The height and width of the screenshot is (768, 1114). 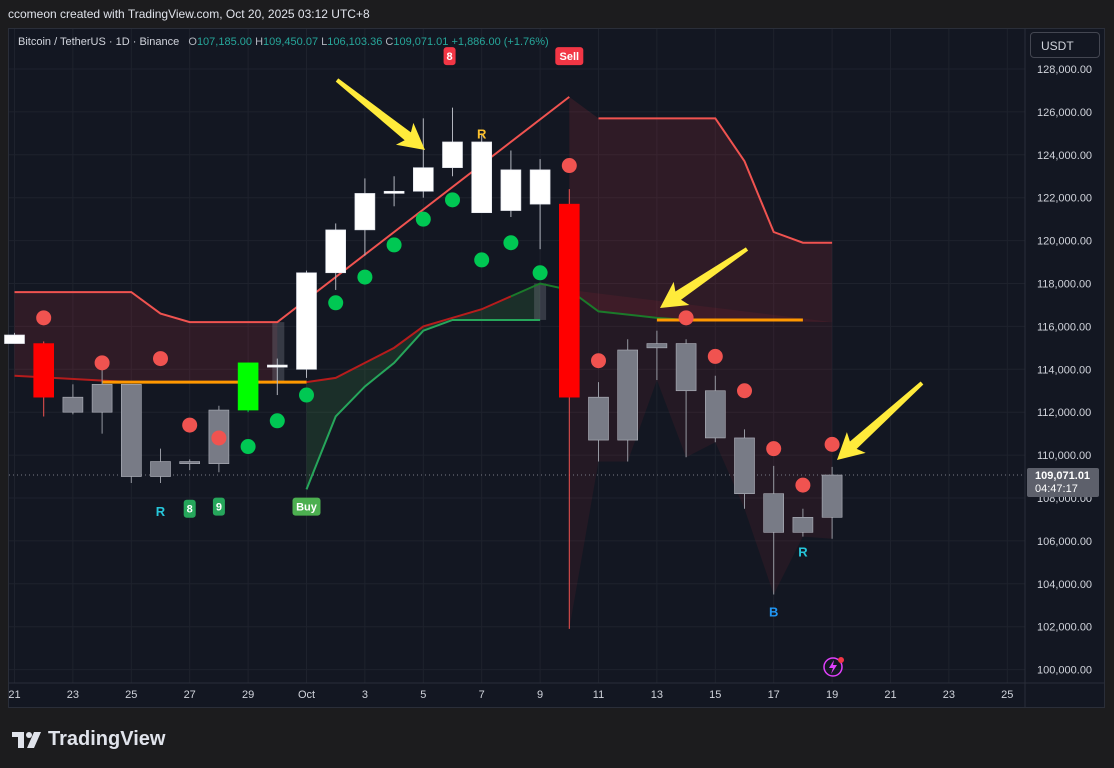 What do you see at coordinates (1064, 327) in the screenshot?
I see `price-tick-label: 116,000.00` at bounding box center [1064, 327].